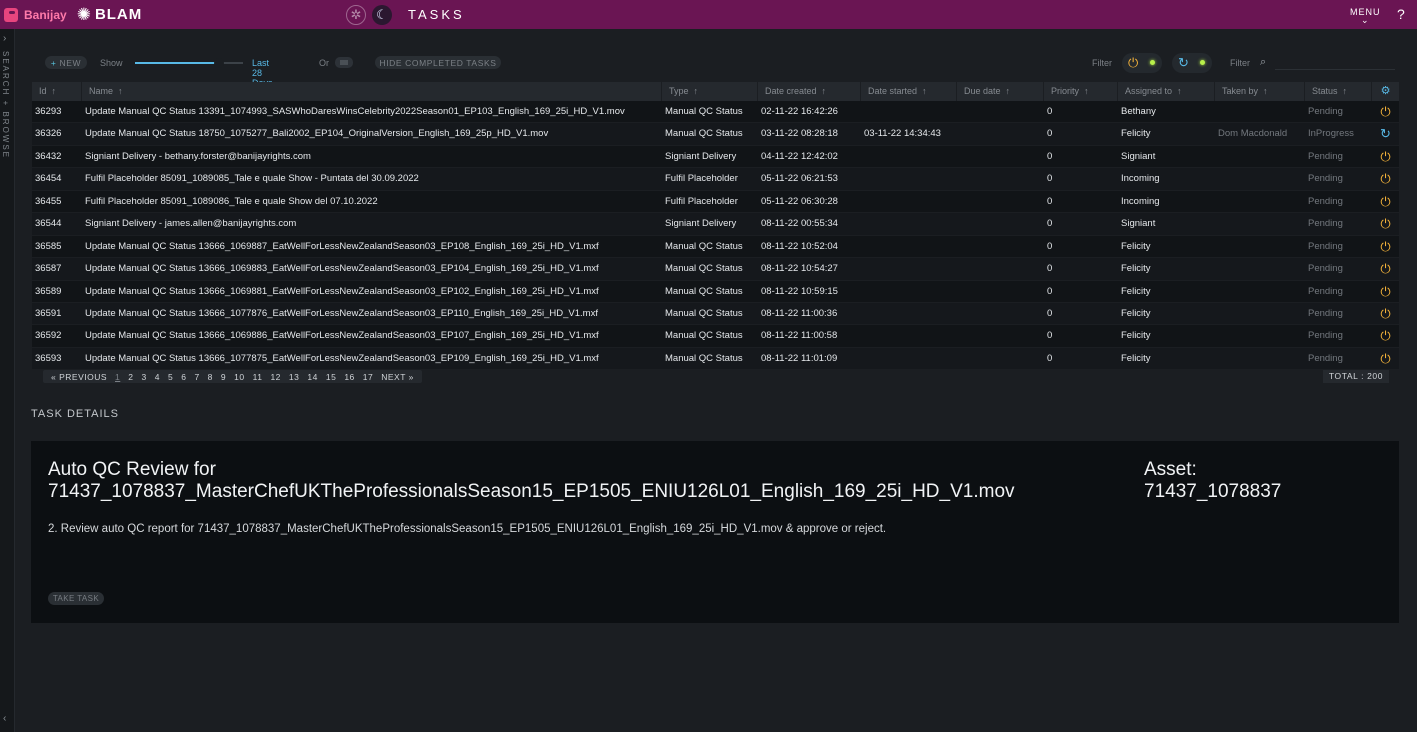 The image size is (1417, 732). What do you see at coordinates (1401, 14) in the screenshot?
I see `help-icon: ?` at bounding box center [1401, 14].